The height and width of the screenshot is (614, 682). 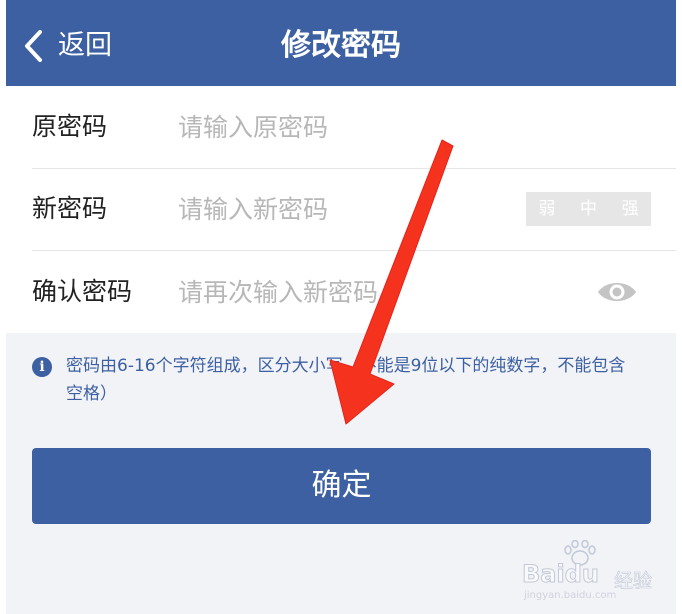 I want to click on strength-medium: 中, so click(x=588, y=209).